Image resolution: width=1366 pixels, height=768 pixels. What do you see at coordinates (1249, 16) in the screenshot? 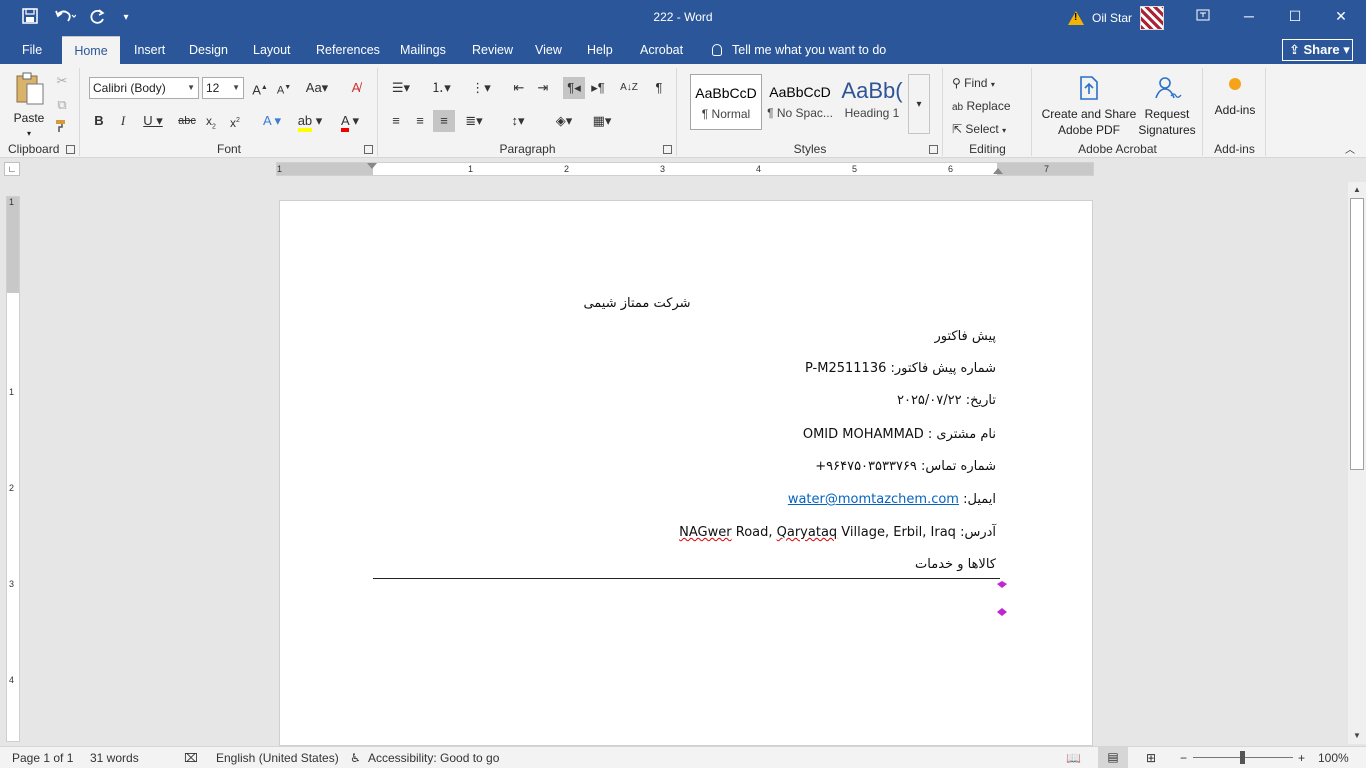
I see `minimize-icon: ─` at bounding box center [1249, 16].